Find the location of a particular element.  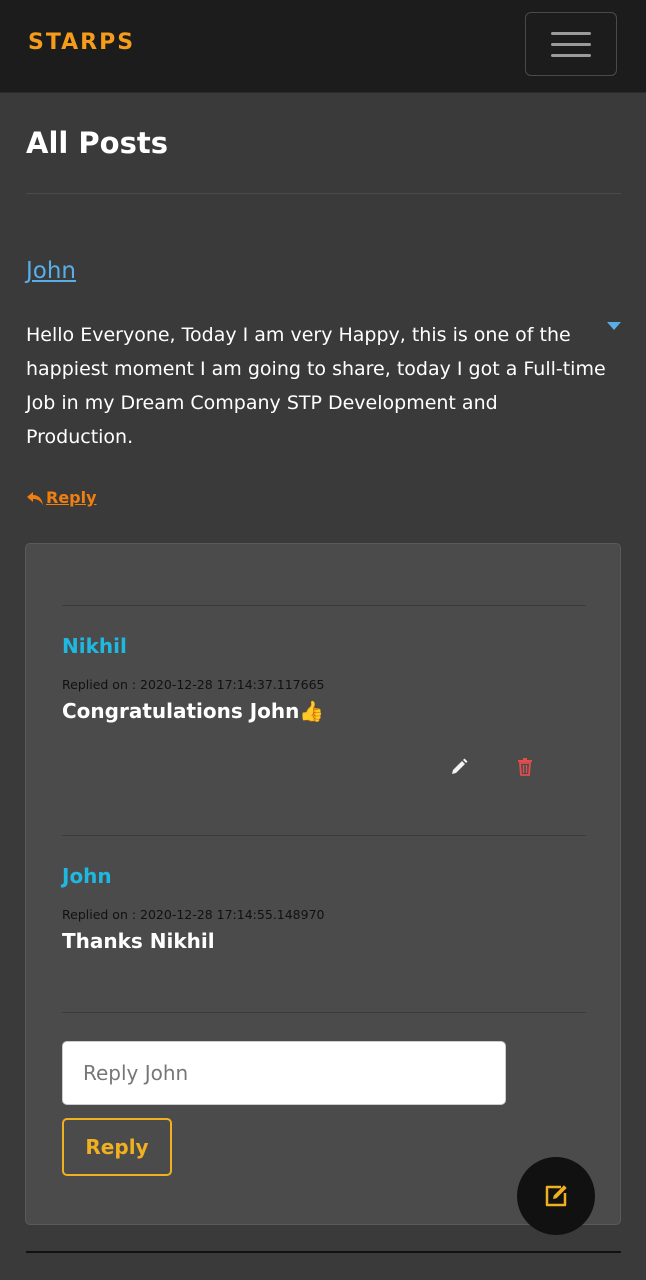

reply-link: Reply is located at coordinates (61, 497).